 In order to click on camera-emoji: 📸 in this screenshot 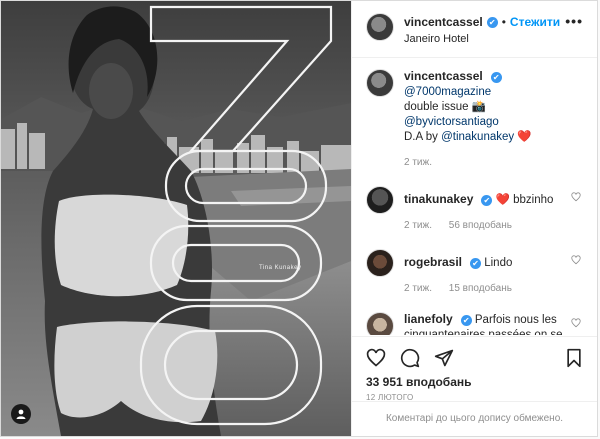, I will do `click(479, 107)`.